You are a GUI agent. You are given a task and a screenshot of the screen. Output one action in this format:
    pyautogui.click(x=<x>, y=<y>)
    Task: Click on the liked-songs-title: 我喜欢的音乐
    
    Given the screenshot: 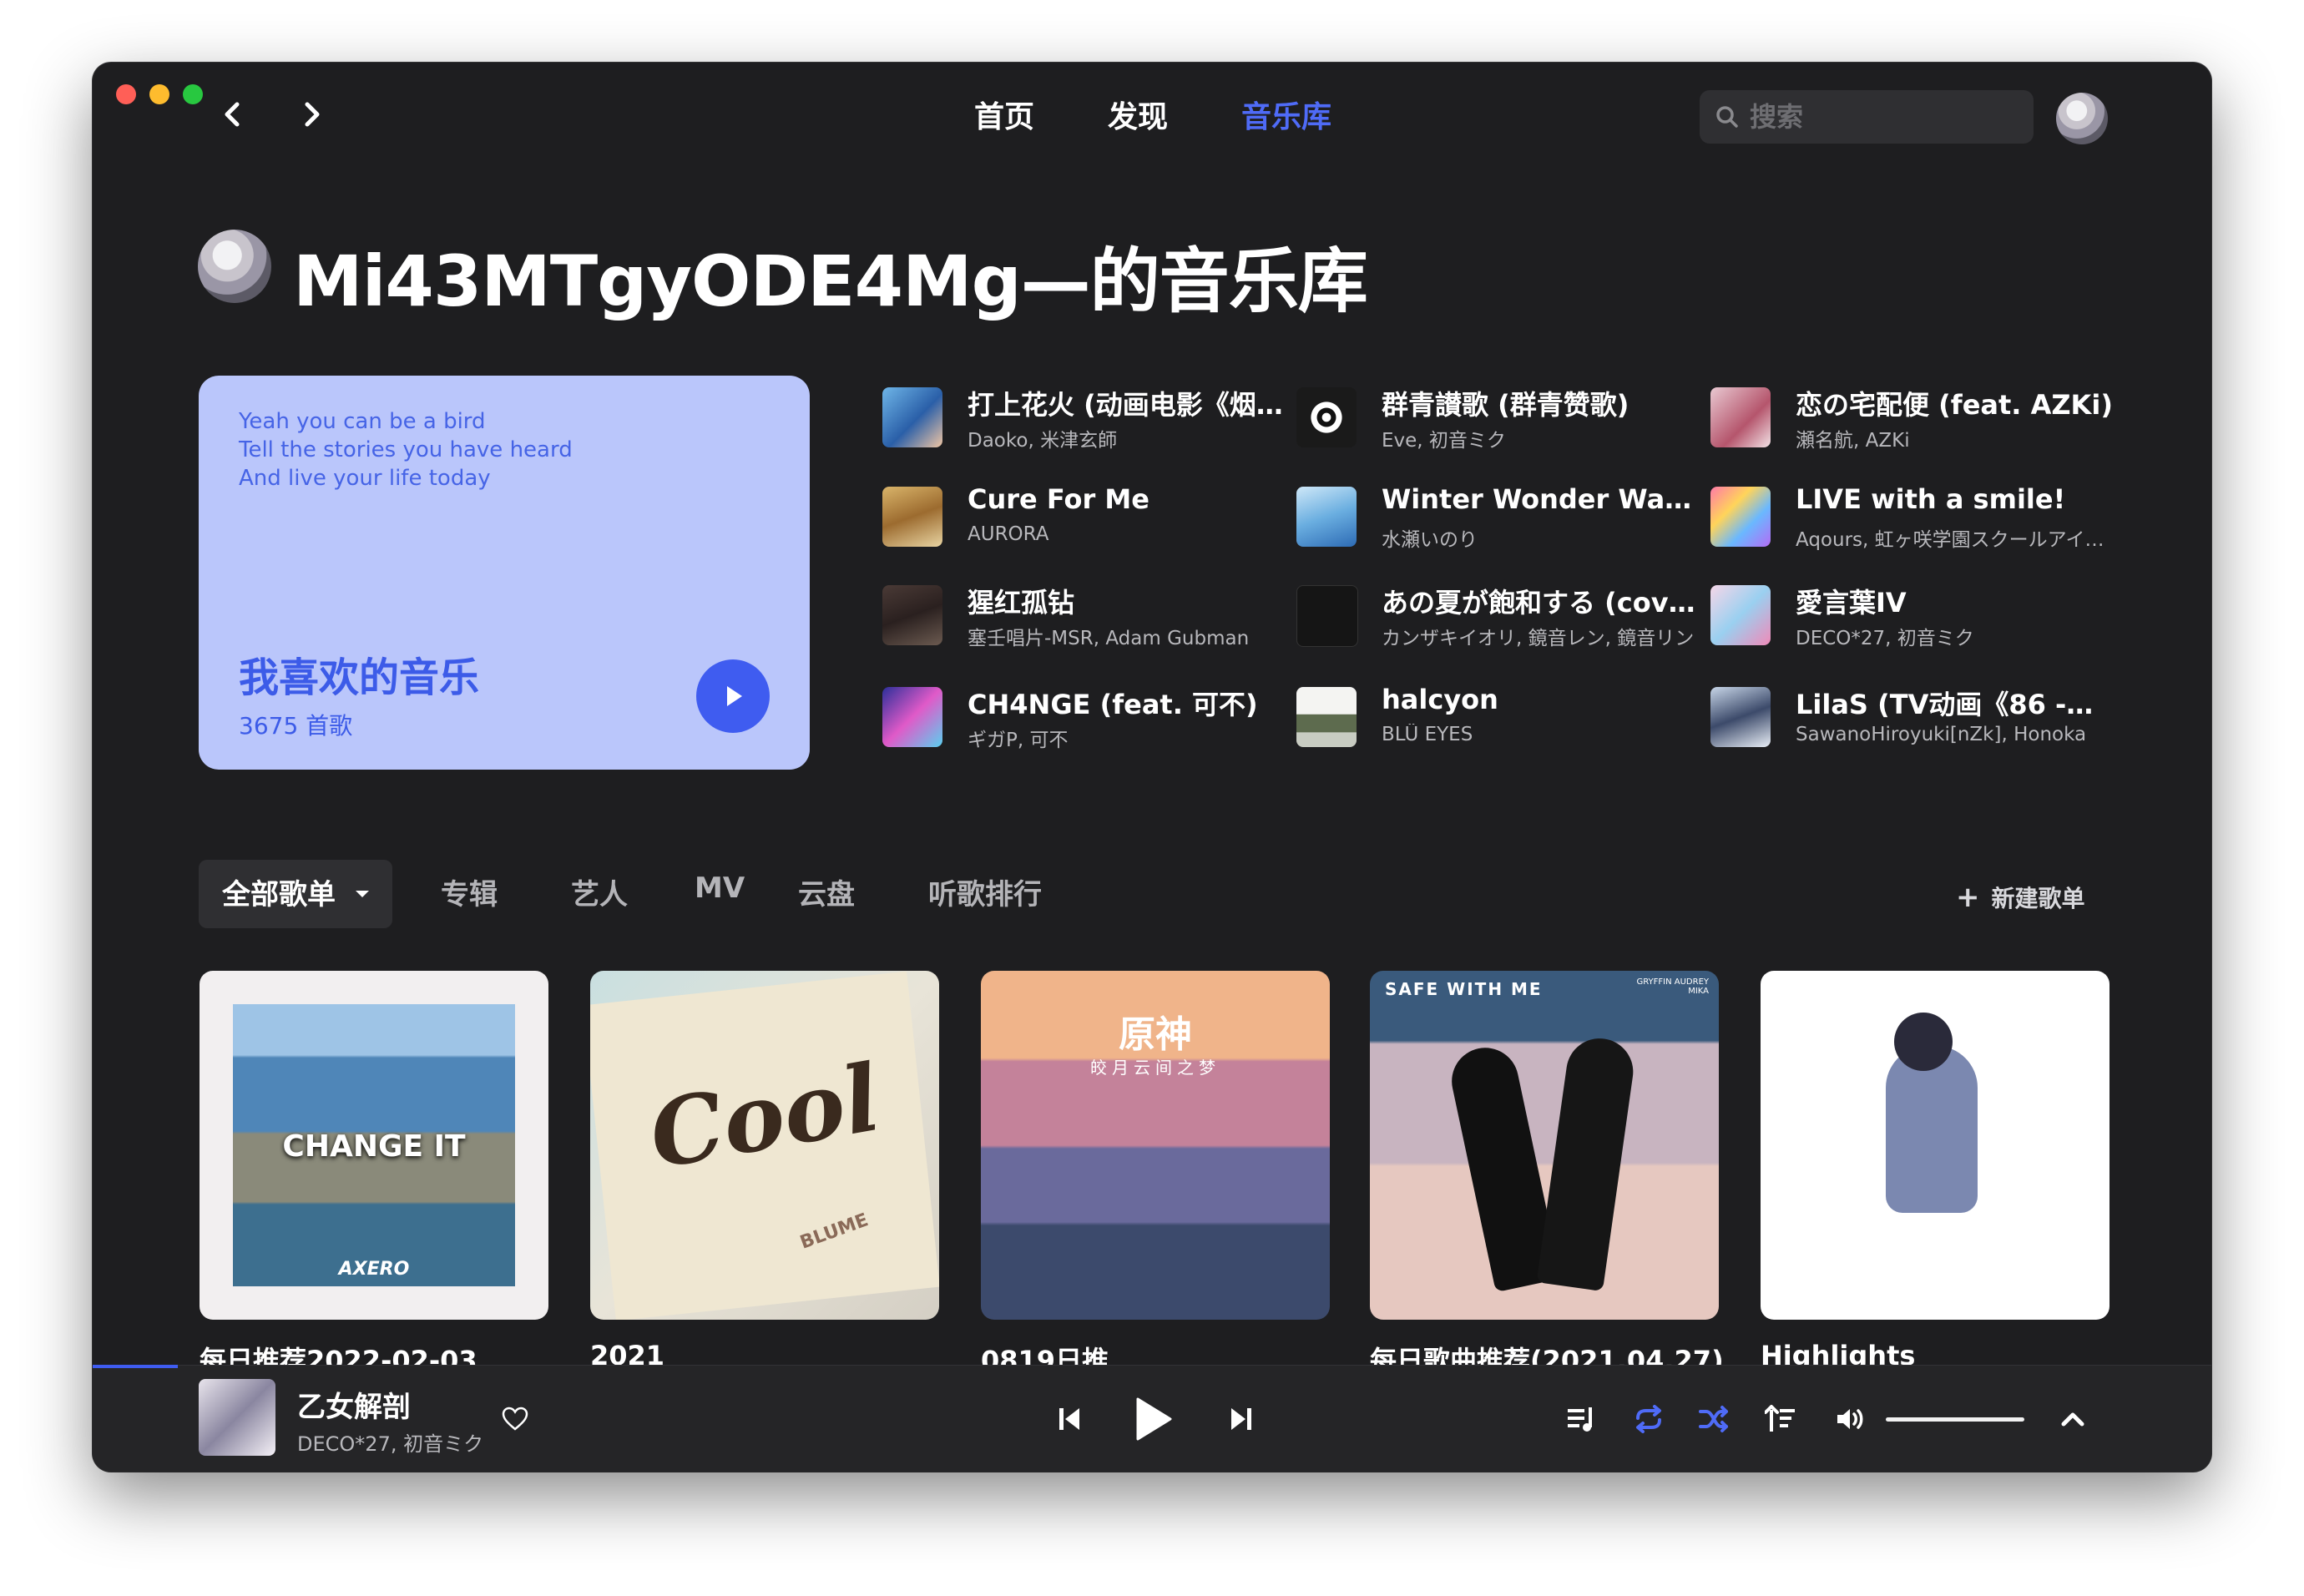 What is the action you would take?
    pyautogui.click(x=359, y=677)
    